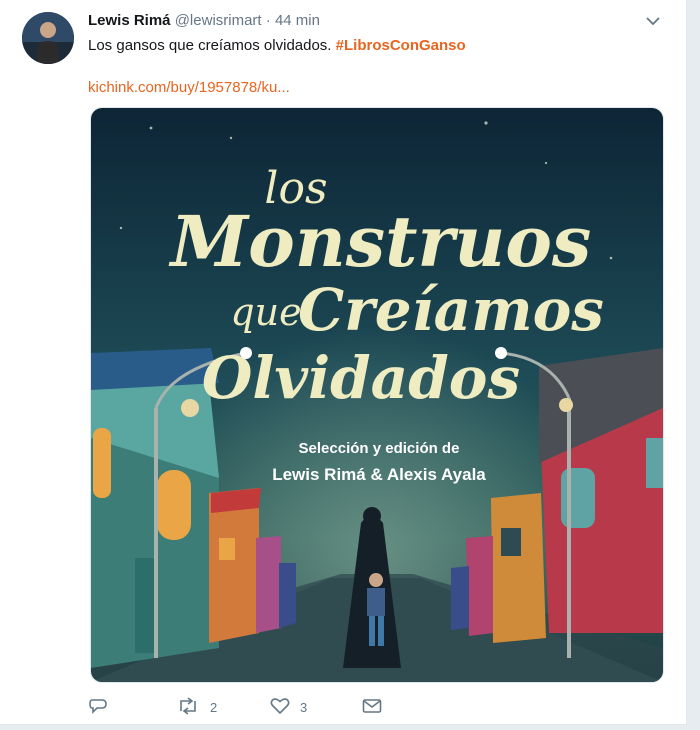 Image resolution: width=700 pixels, height=730 pixels. What do you see at coordinates (401, 45) in the screenshot?
I see `hashtag-link: #LibrosConGanso` at bounding box center [401, 45].